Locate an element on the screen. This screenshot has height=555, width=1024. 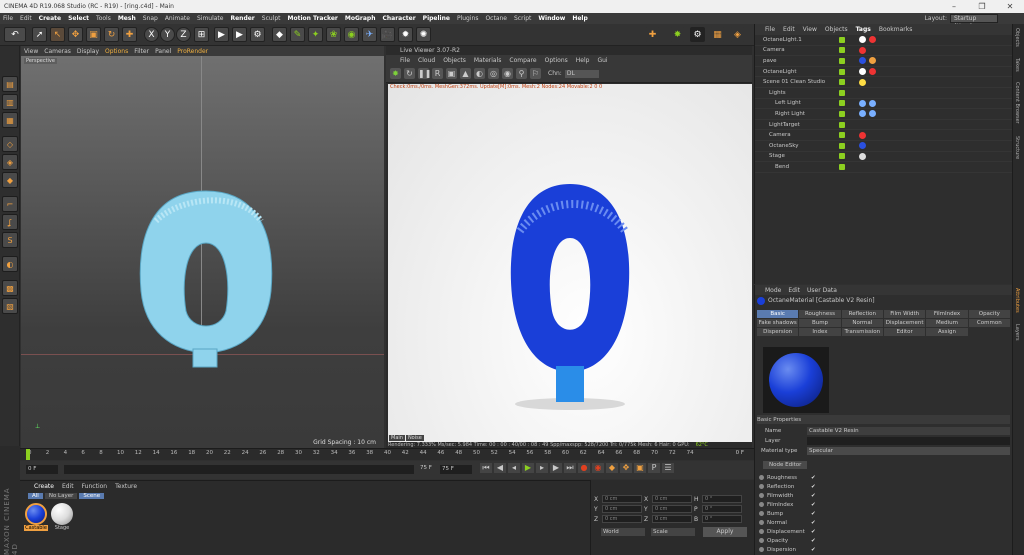
tab-assign: Assign is located at coordinates (947, 332).